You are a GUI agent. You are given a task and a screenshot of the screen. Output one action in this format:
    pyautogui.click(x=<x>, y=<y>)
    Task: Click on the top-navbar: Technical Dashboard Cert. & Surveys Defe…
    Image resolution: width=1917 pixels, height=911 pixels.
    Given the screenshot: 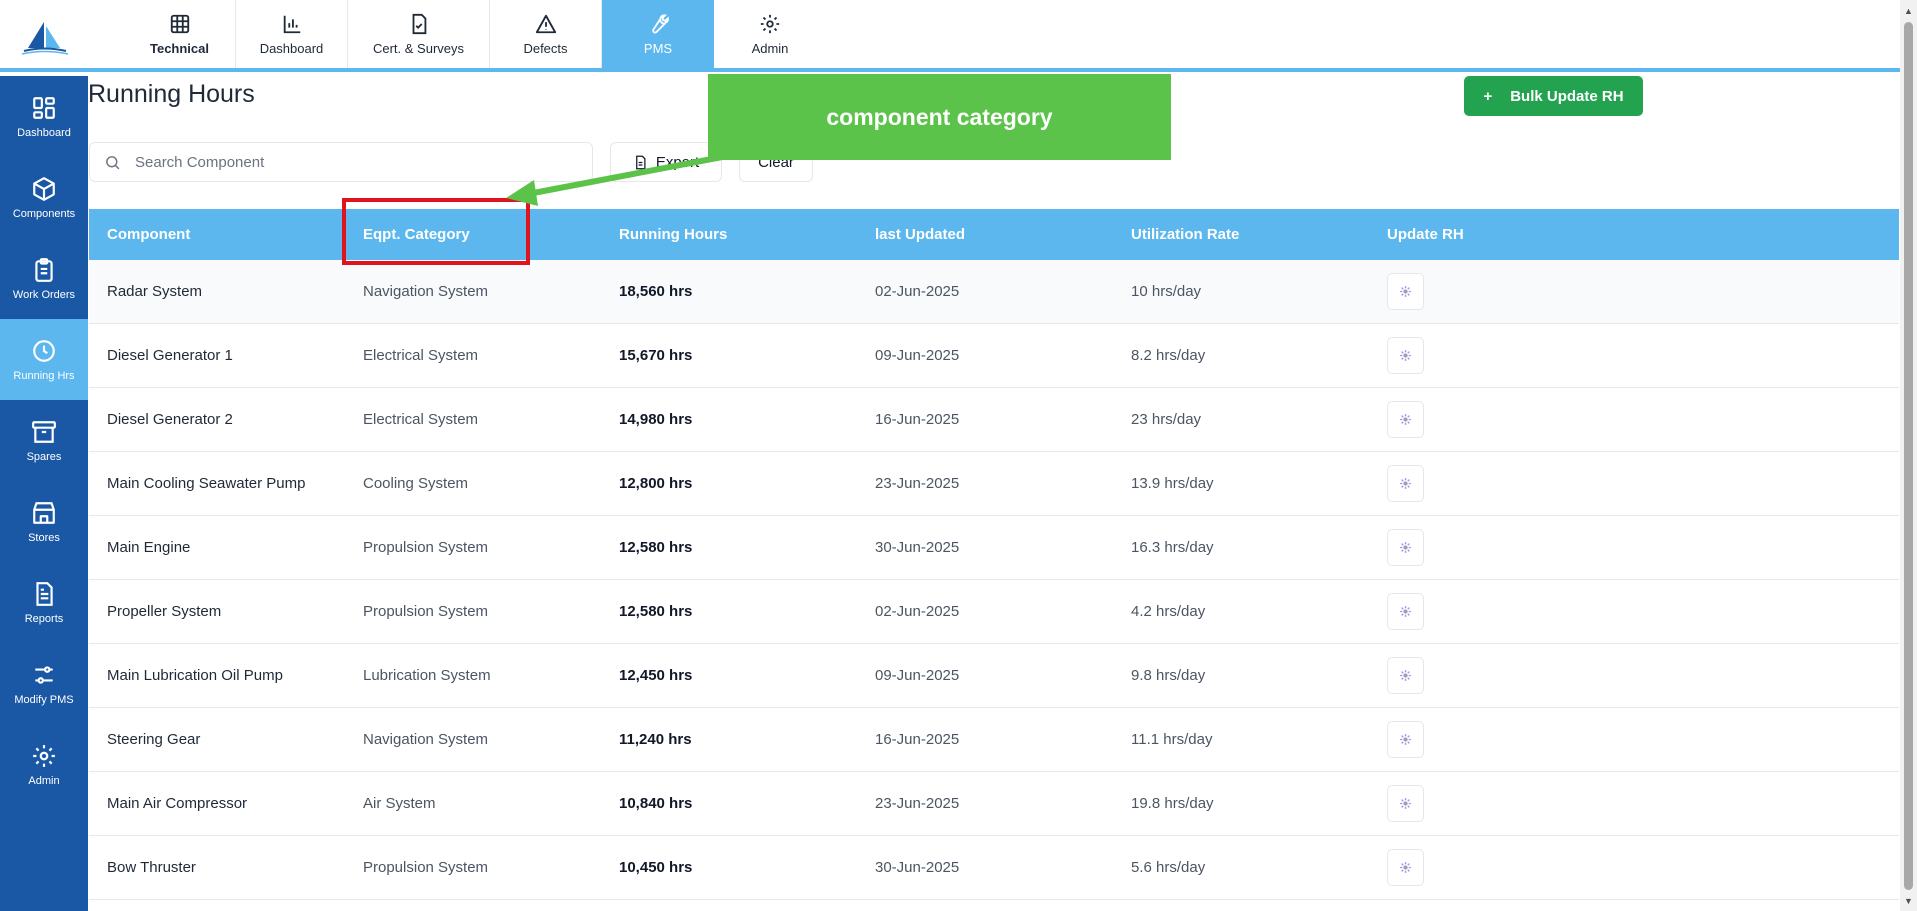 What is the action you would take?
    pyautogui.click(x=950, y=36)
    